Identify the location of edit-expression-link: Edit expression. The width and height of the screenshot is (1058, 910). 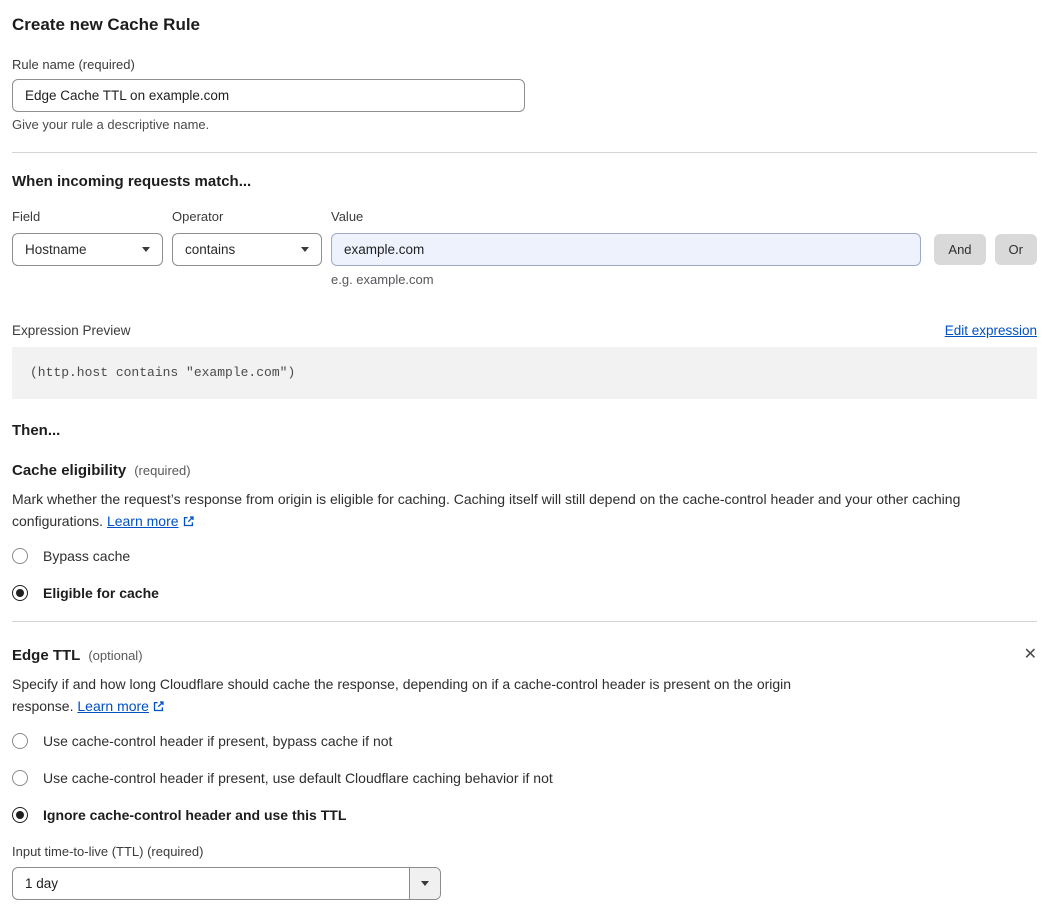
(991, 330).